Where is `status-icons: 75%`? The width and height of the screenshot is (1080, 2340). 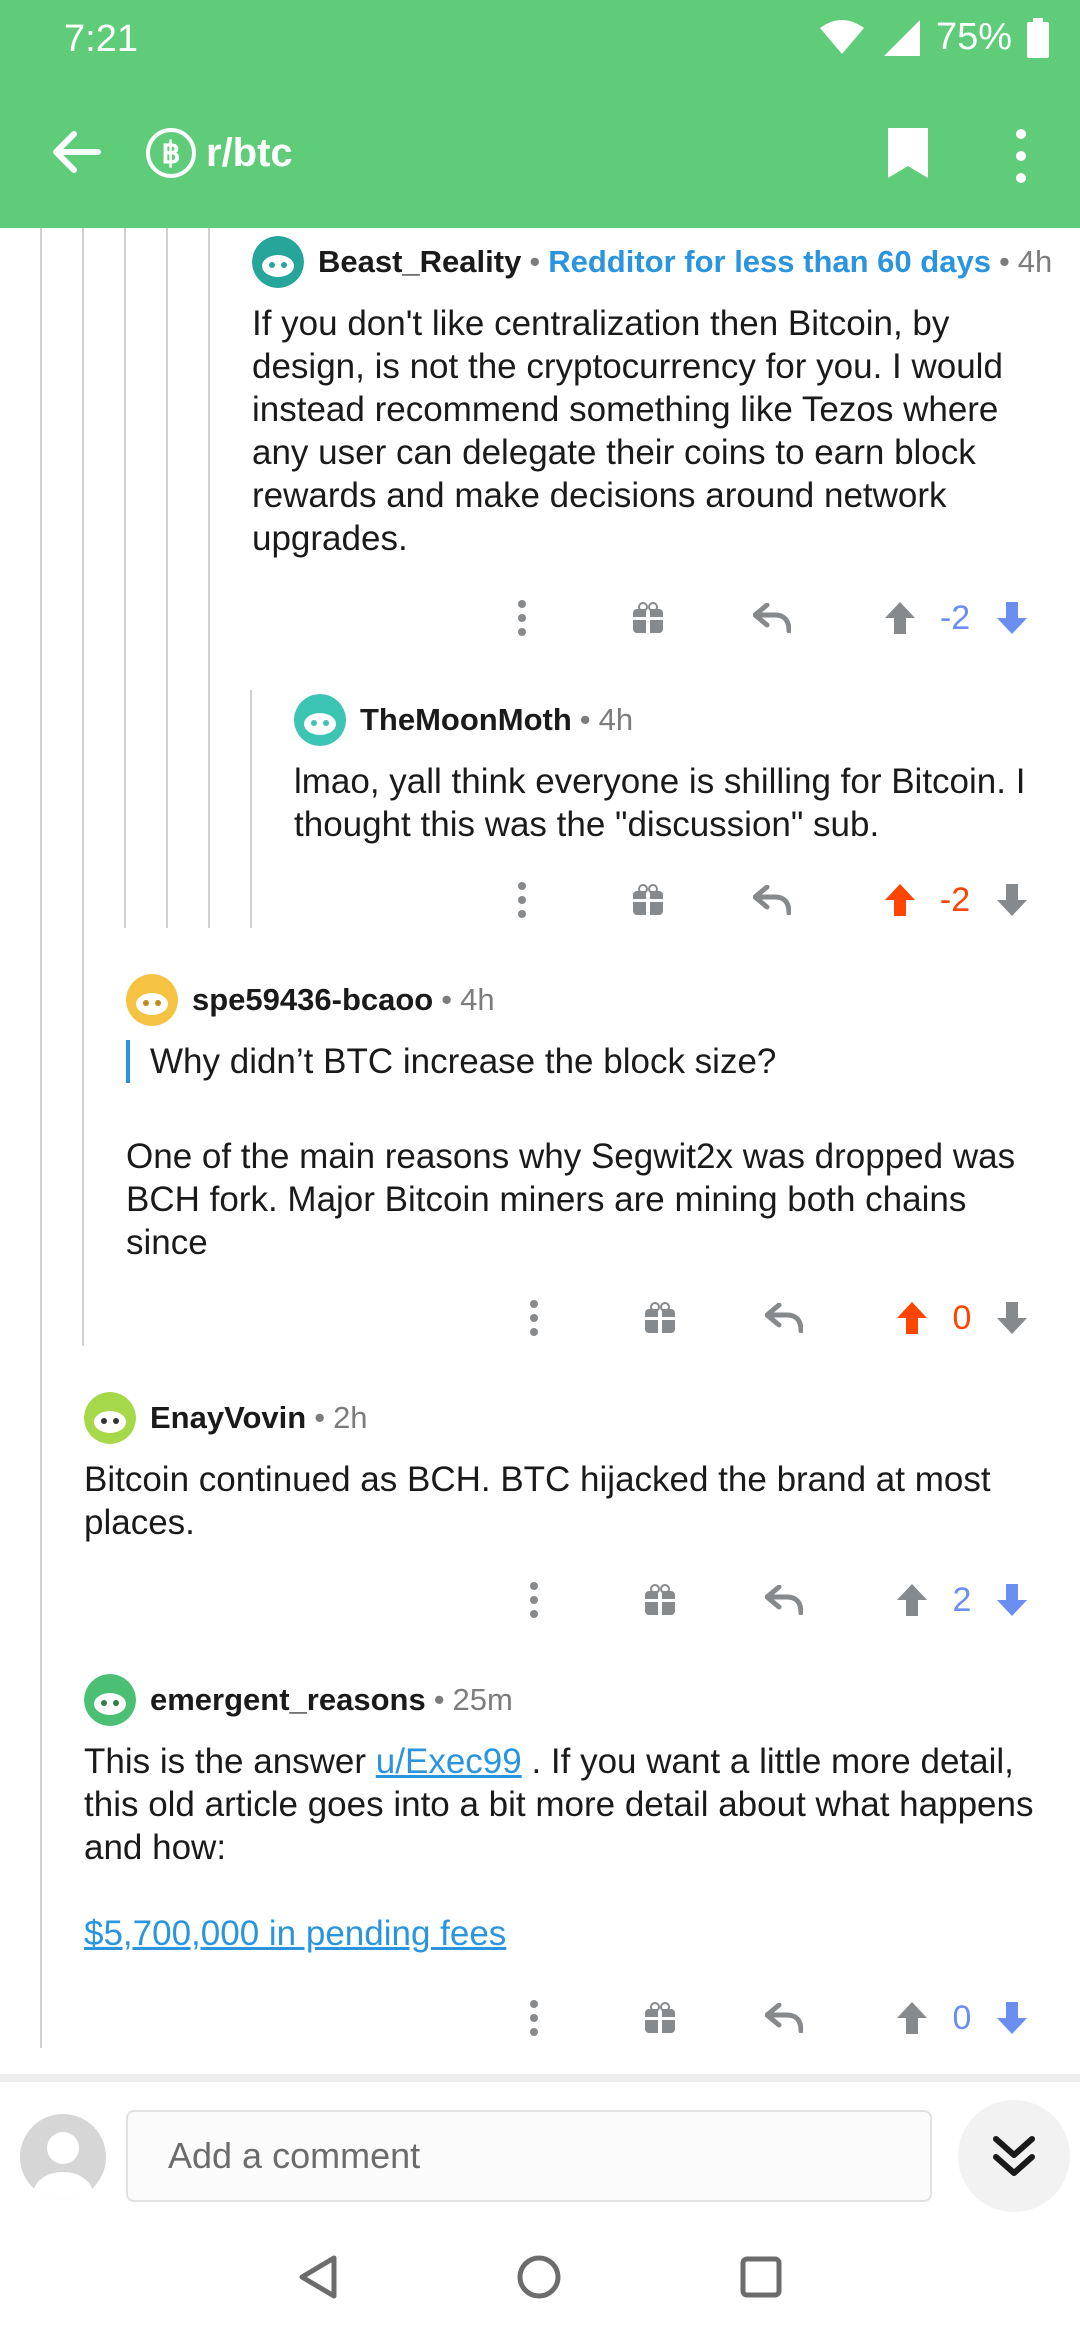
status-icons: 75% is located at coordinates (934, 37).